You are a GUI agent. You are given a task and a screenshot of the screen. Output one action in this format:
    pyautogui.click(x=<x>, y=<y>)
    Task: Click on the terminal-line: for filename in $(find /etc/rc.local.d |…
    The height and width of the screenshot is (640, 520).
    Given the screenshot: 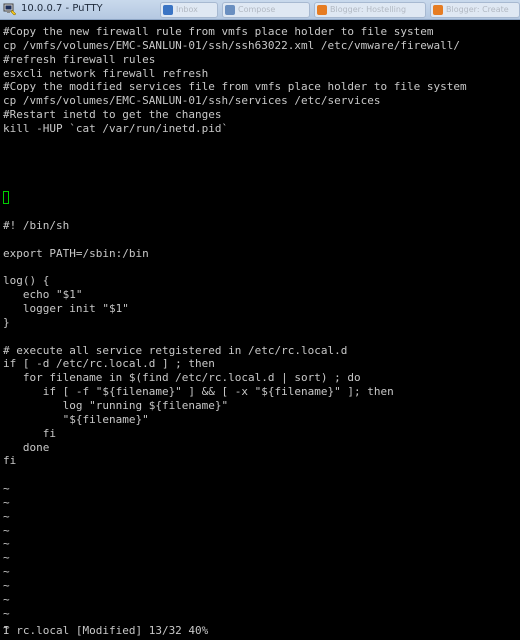 What is the action you would take?
    pyautogui.click(x=182, y=378)
    